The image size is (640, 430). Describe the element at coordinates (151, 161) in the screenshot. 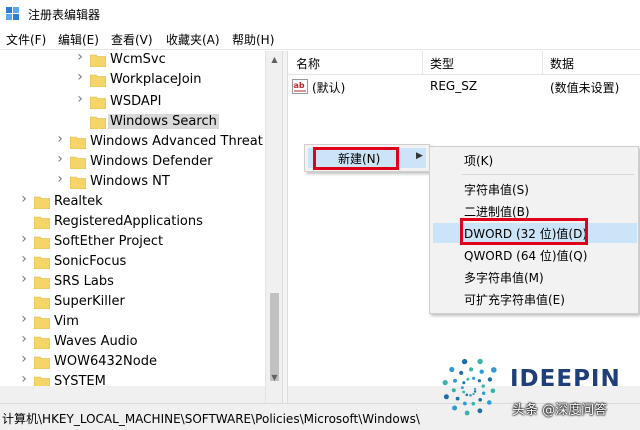

I see `tree-item-label: Windows Defender` at that location.